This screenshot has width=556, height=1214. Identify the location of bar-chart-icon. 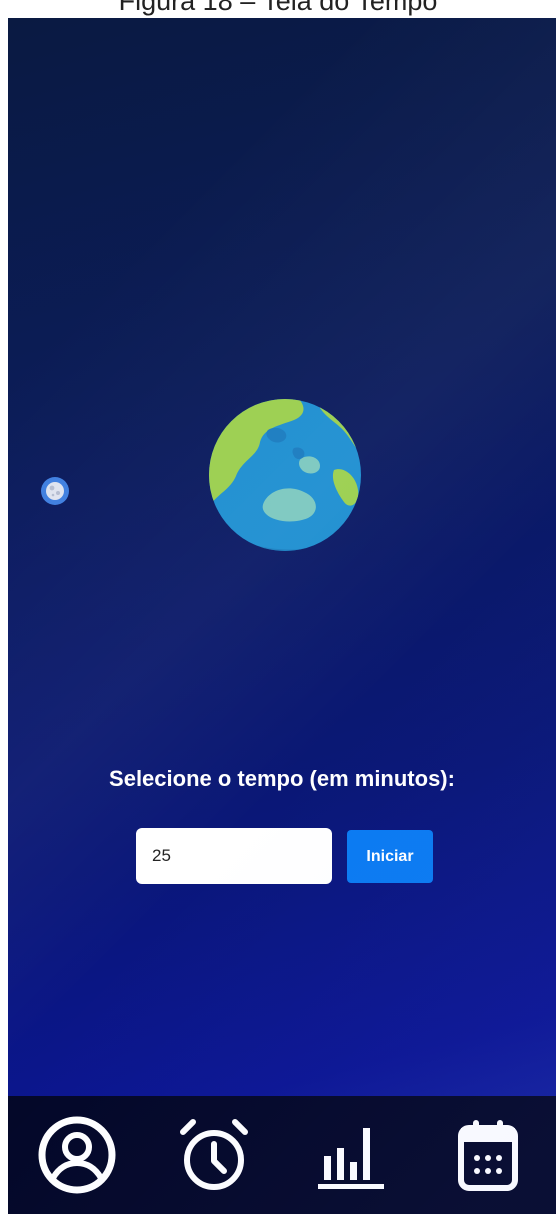
(350, 1158).